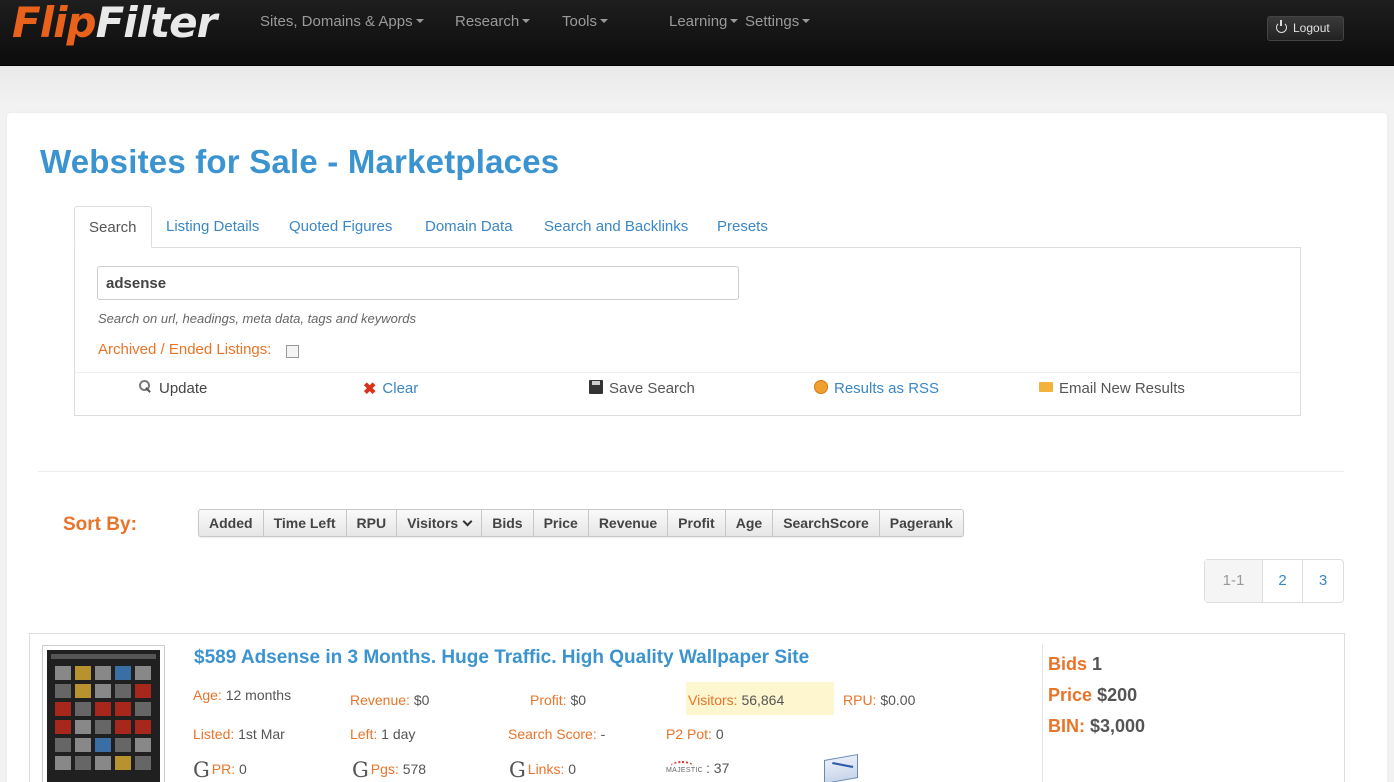  I want to click on archived-listings-label: Archived / Ended Listings:, so click(185, 349).